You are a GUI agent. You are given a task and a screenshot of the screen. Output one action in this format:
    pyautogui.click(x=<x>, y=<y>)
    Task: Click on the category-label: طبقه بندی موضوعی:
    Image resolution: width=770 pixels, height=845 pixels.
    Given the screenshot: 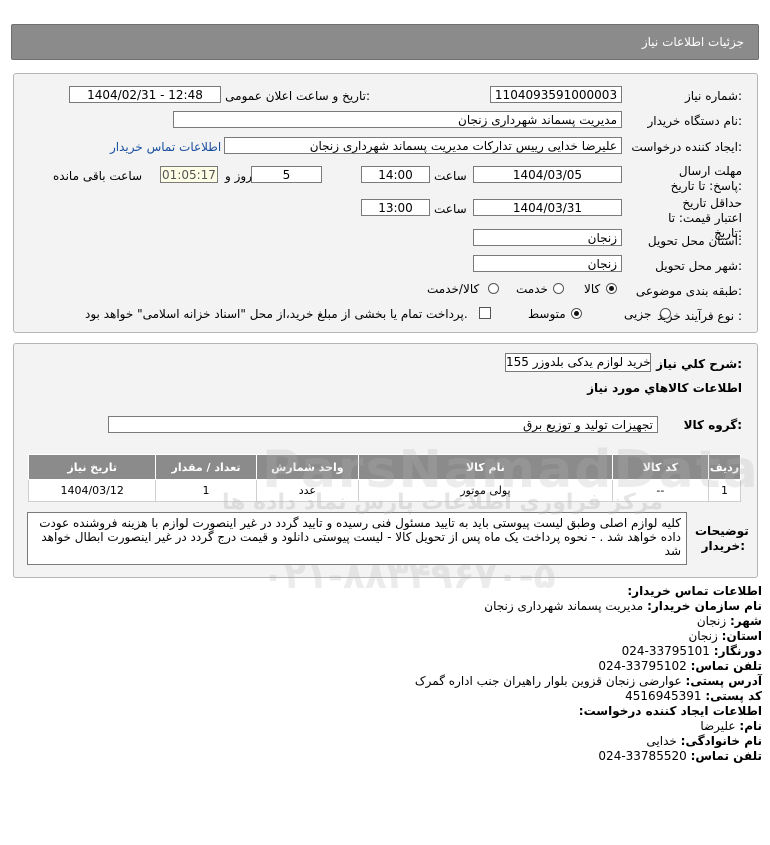 What is the action you would take?
    pyautogui.click(x=688, y=291)
    